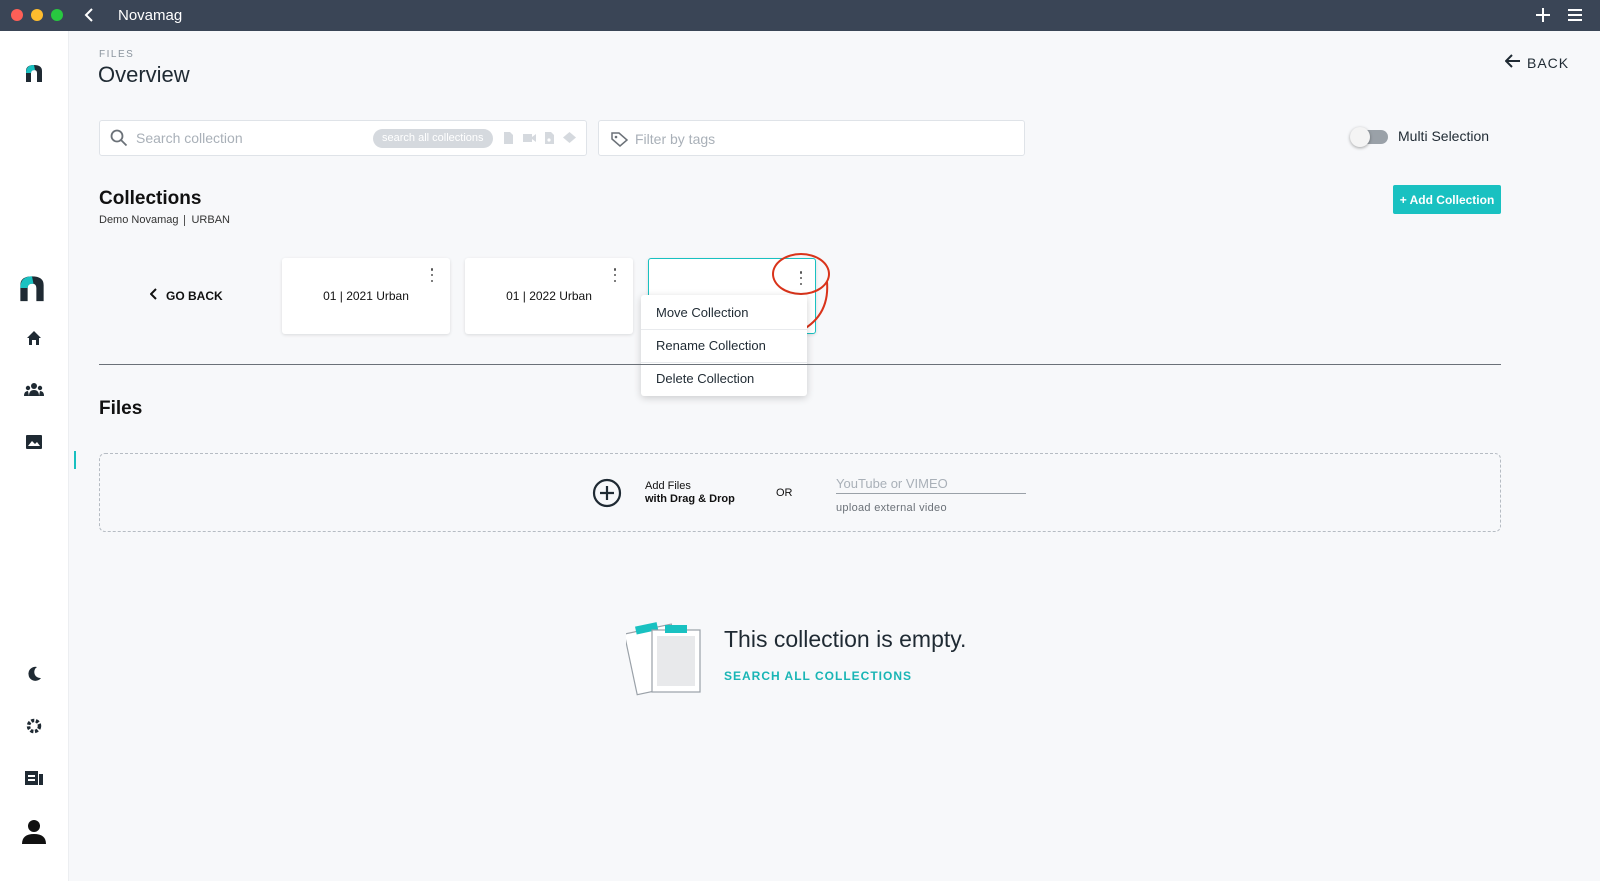 Image resolution: width=1600 pixels, height=881 pixels. I want to click on breadcrumb-item: Demo Novamag, so click(138, 220).